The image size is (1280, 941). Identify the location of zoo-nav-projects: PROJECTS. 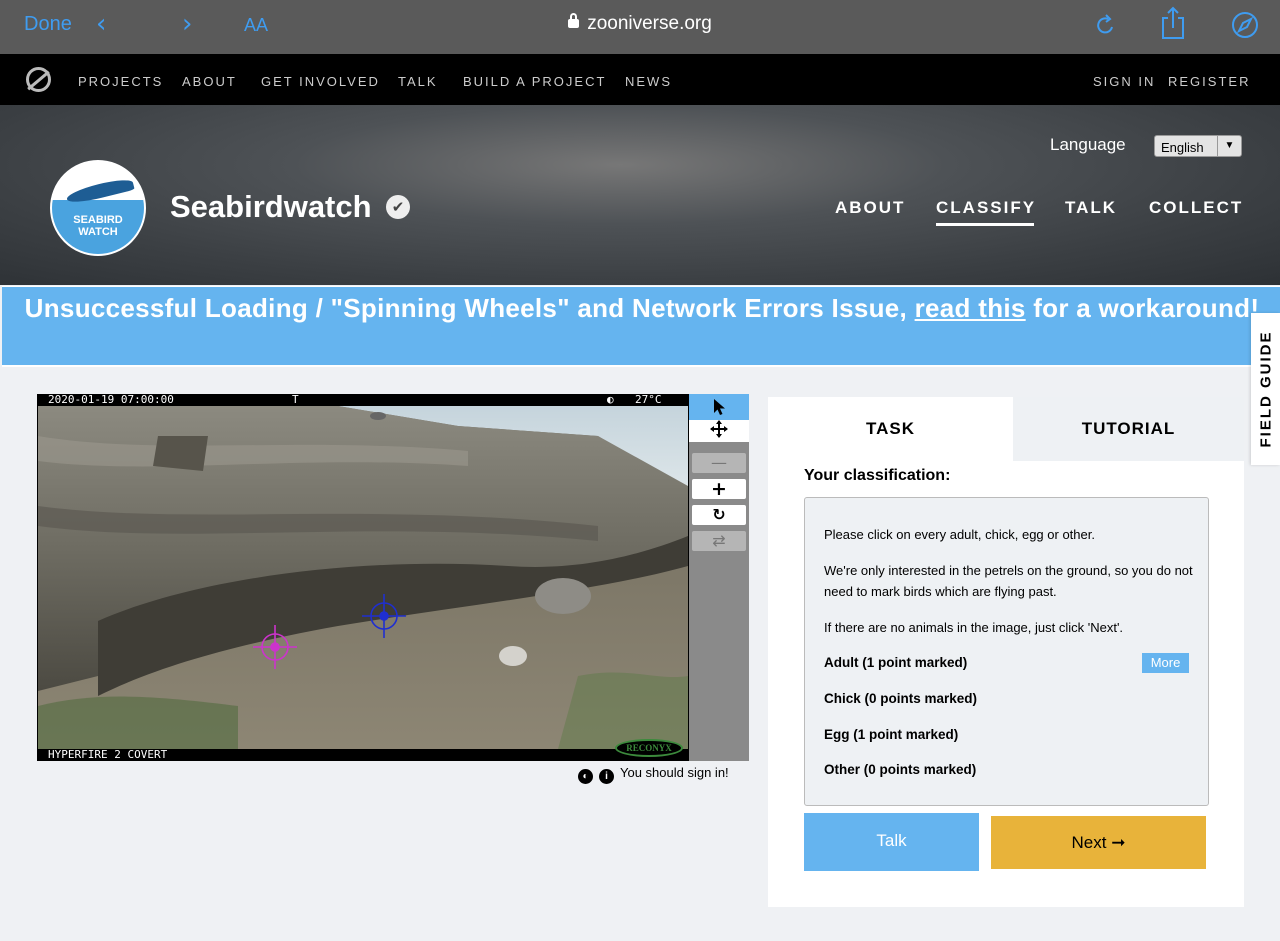
(120, 81).